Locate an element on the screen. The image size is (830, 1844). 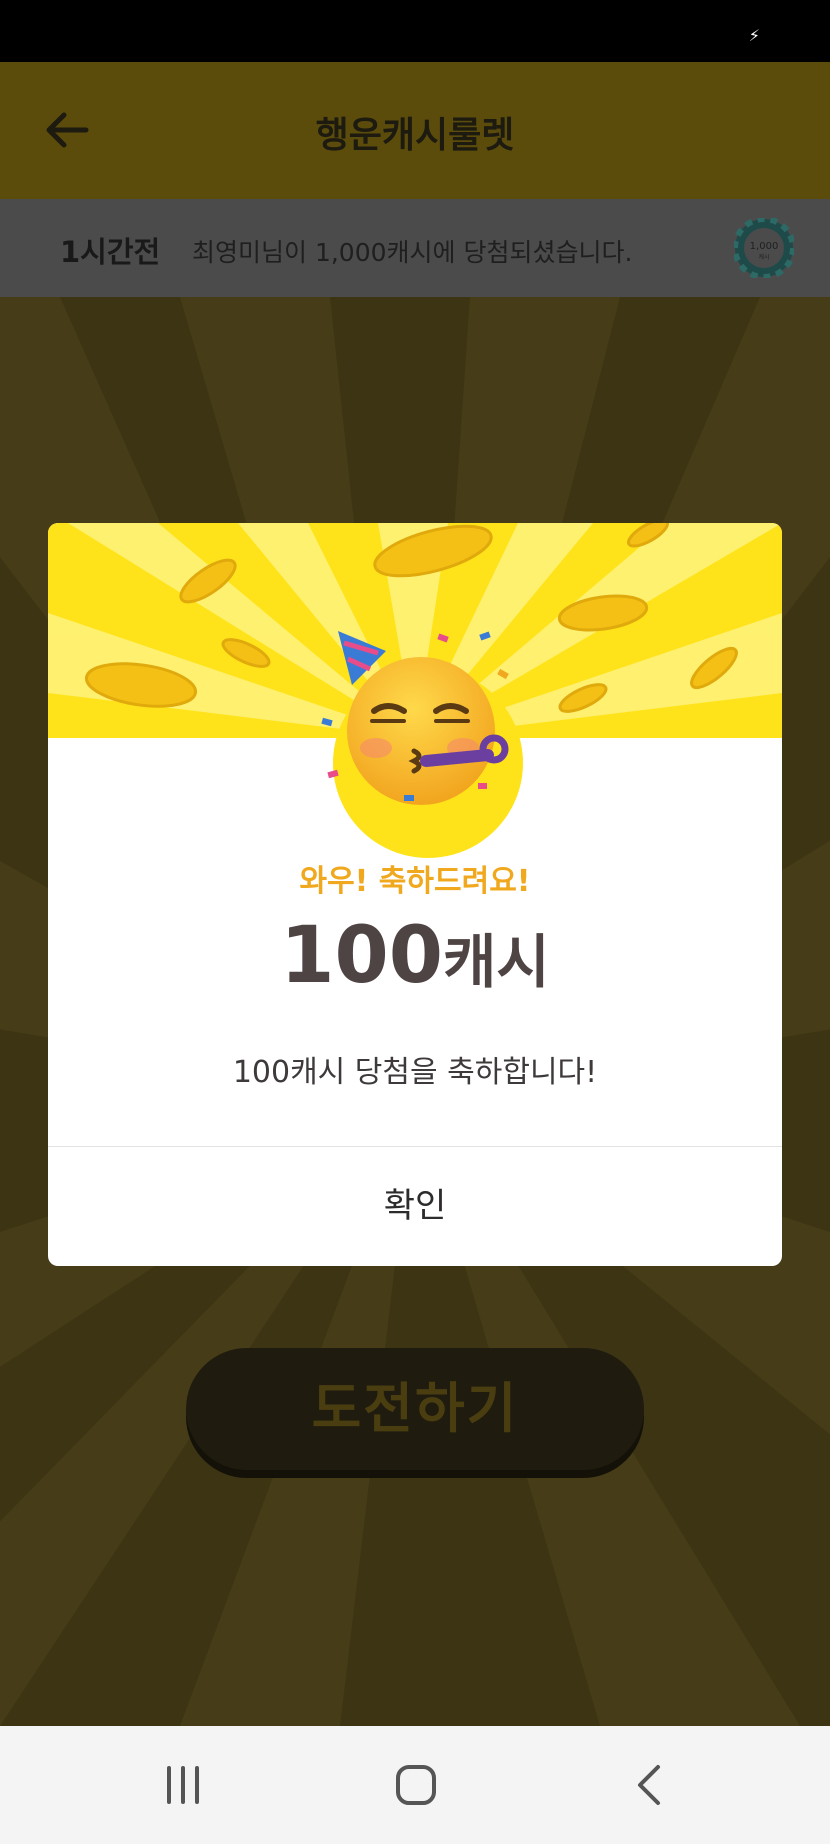
prize-description: 100캐시 당첨을 축하합니다! is located at coordinates (415, 1072).